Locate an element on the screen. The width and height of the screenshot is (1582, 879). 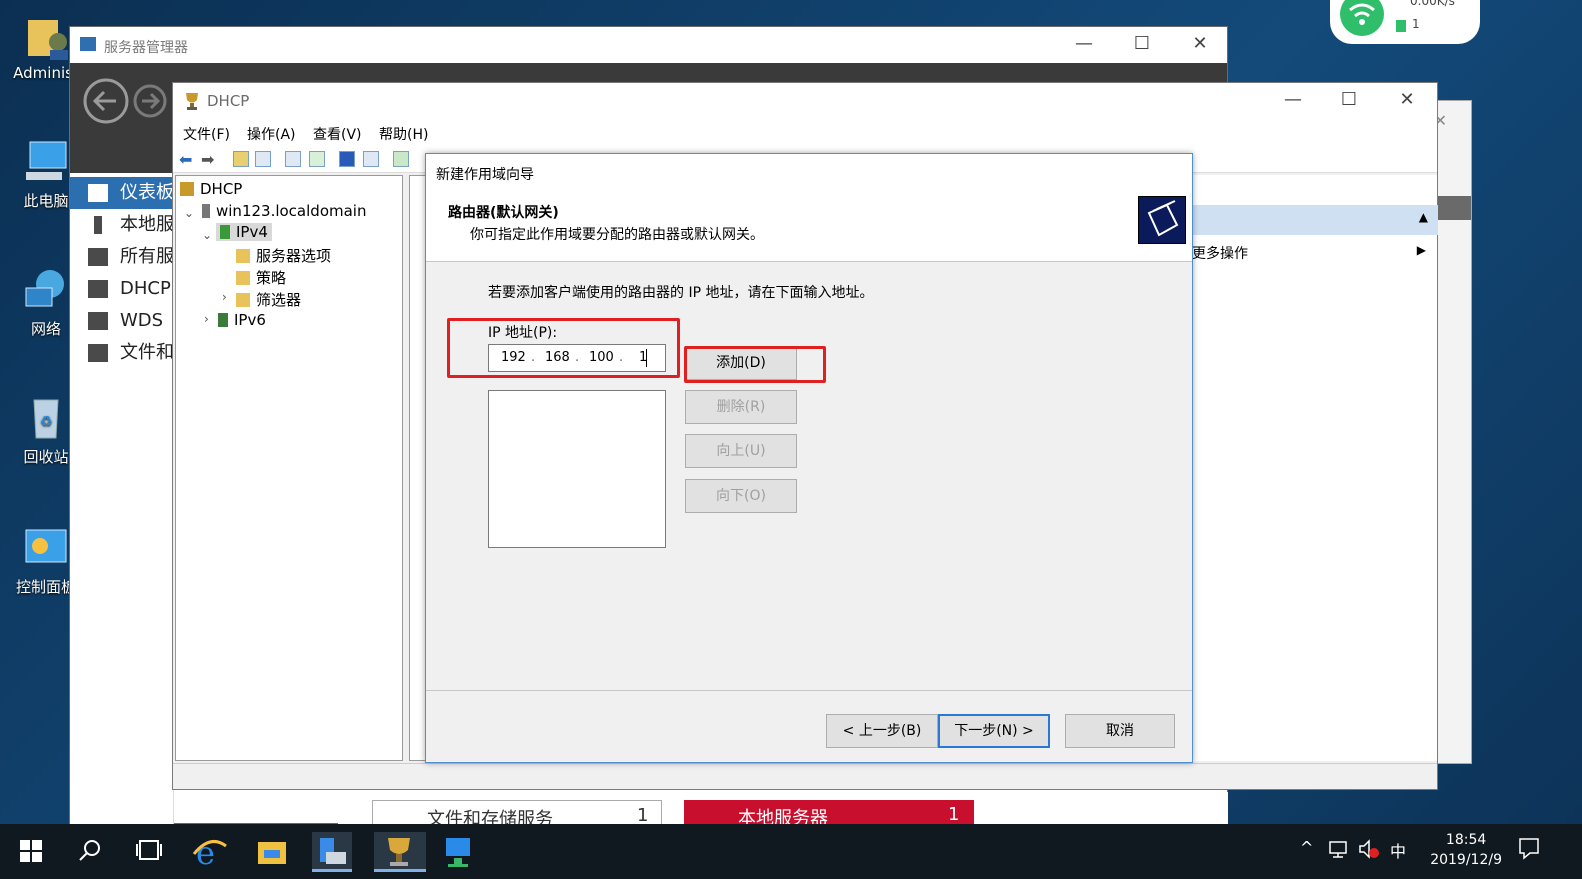
dhcp-taskbar-icon is located at coordinates (400, 852).